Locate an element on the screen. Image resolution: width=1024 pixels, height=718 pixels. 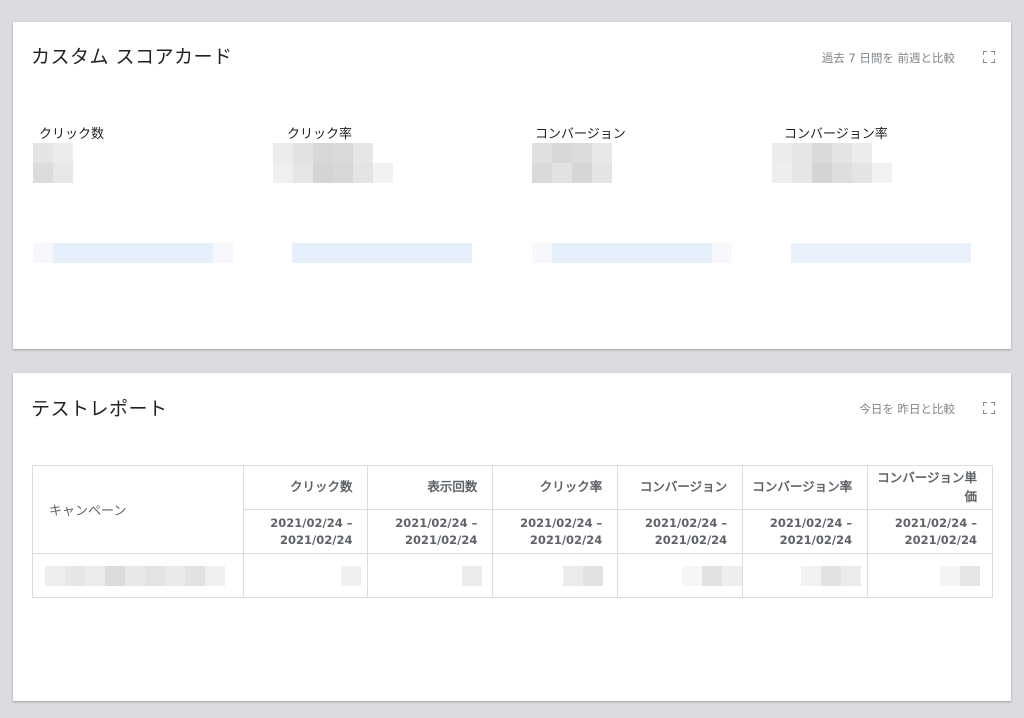
scorecard-title: カスタム スコアカード is located at coordinates (132, 57).